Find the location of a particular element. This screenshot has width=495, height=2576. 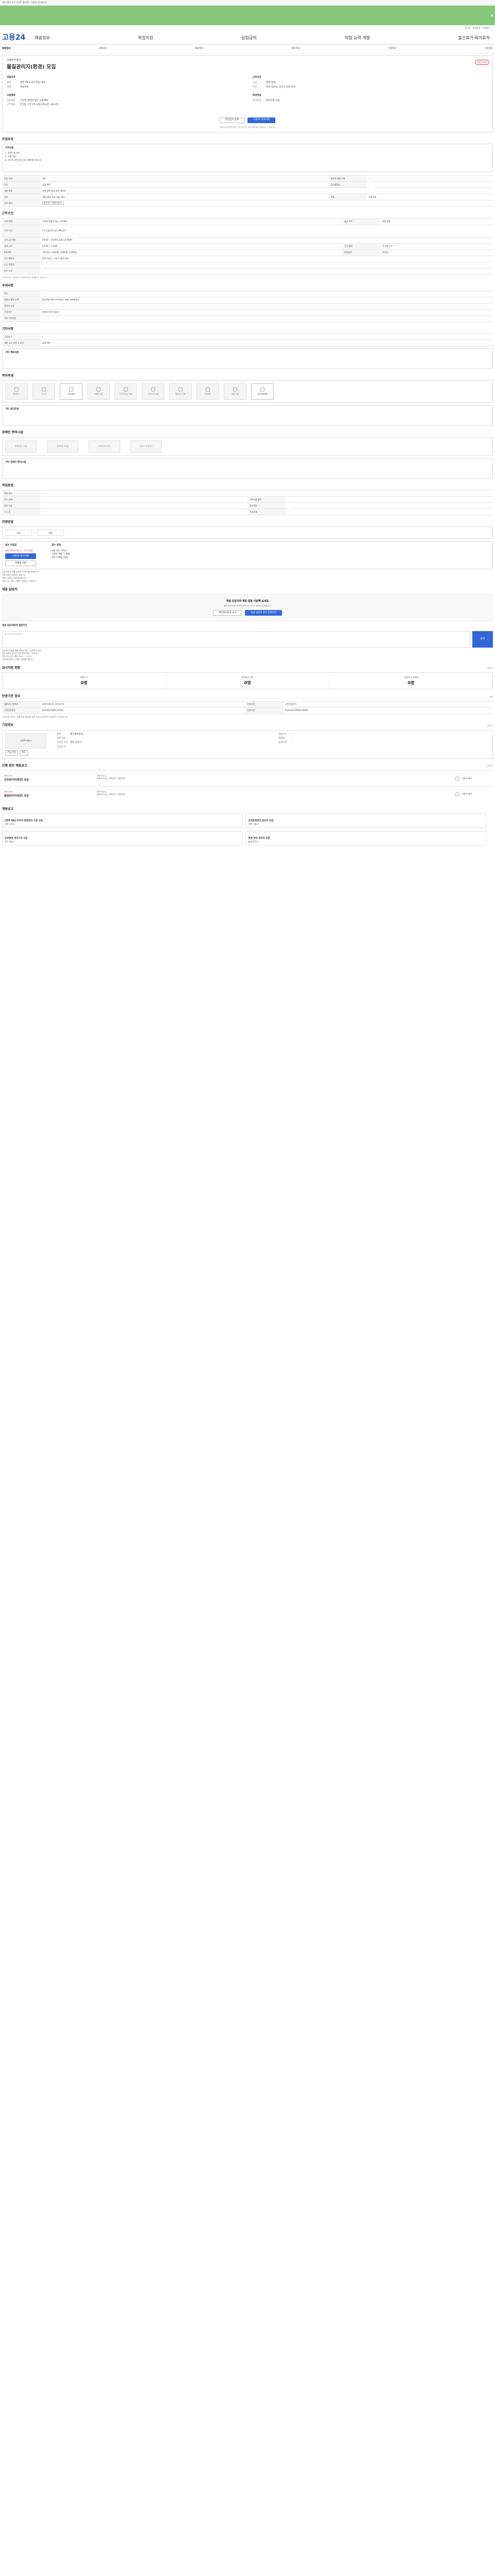

benefit-item: 자녀보육지원 is located at coordinates (262, 391).